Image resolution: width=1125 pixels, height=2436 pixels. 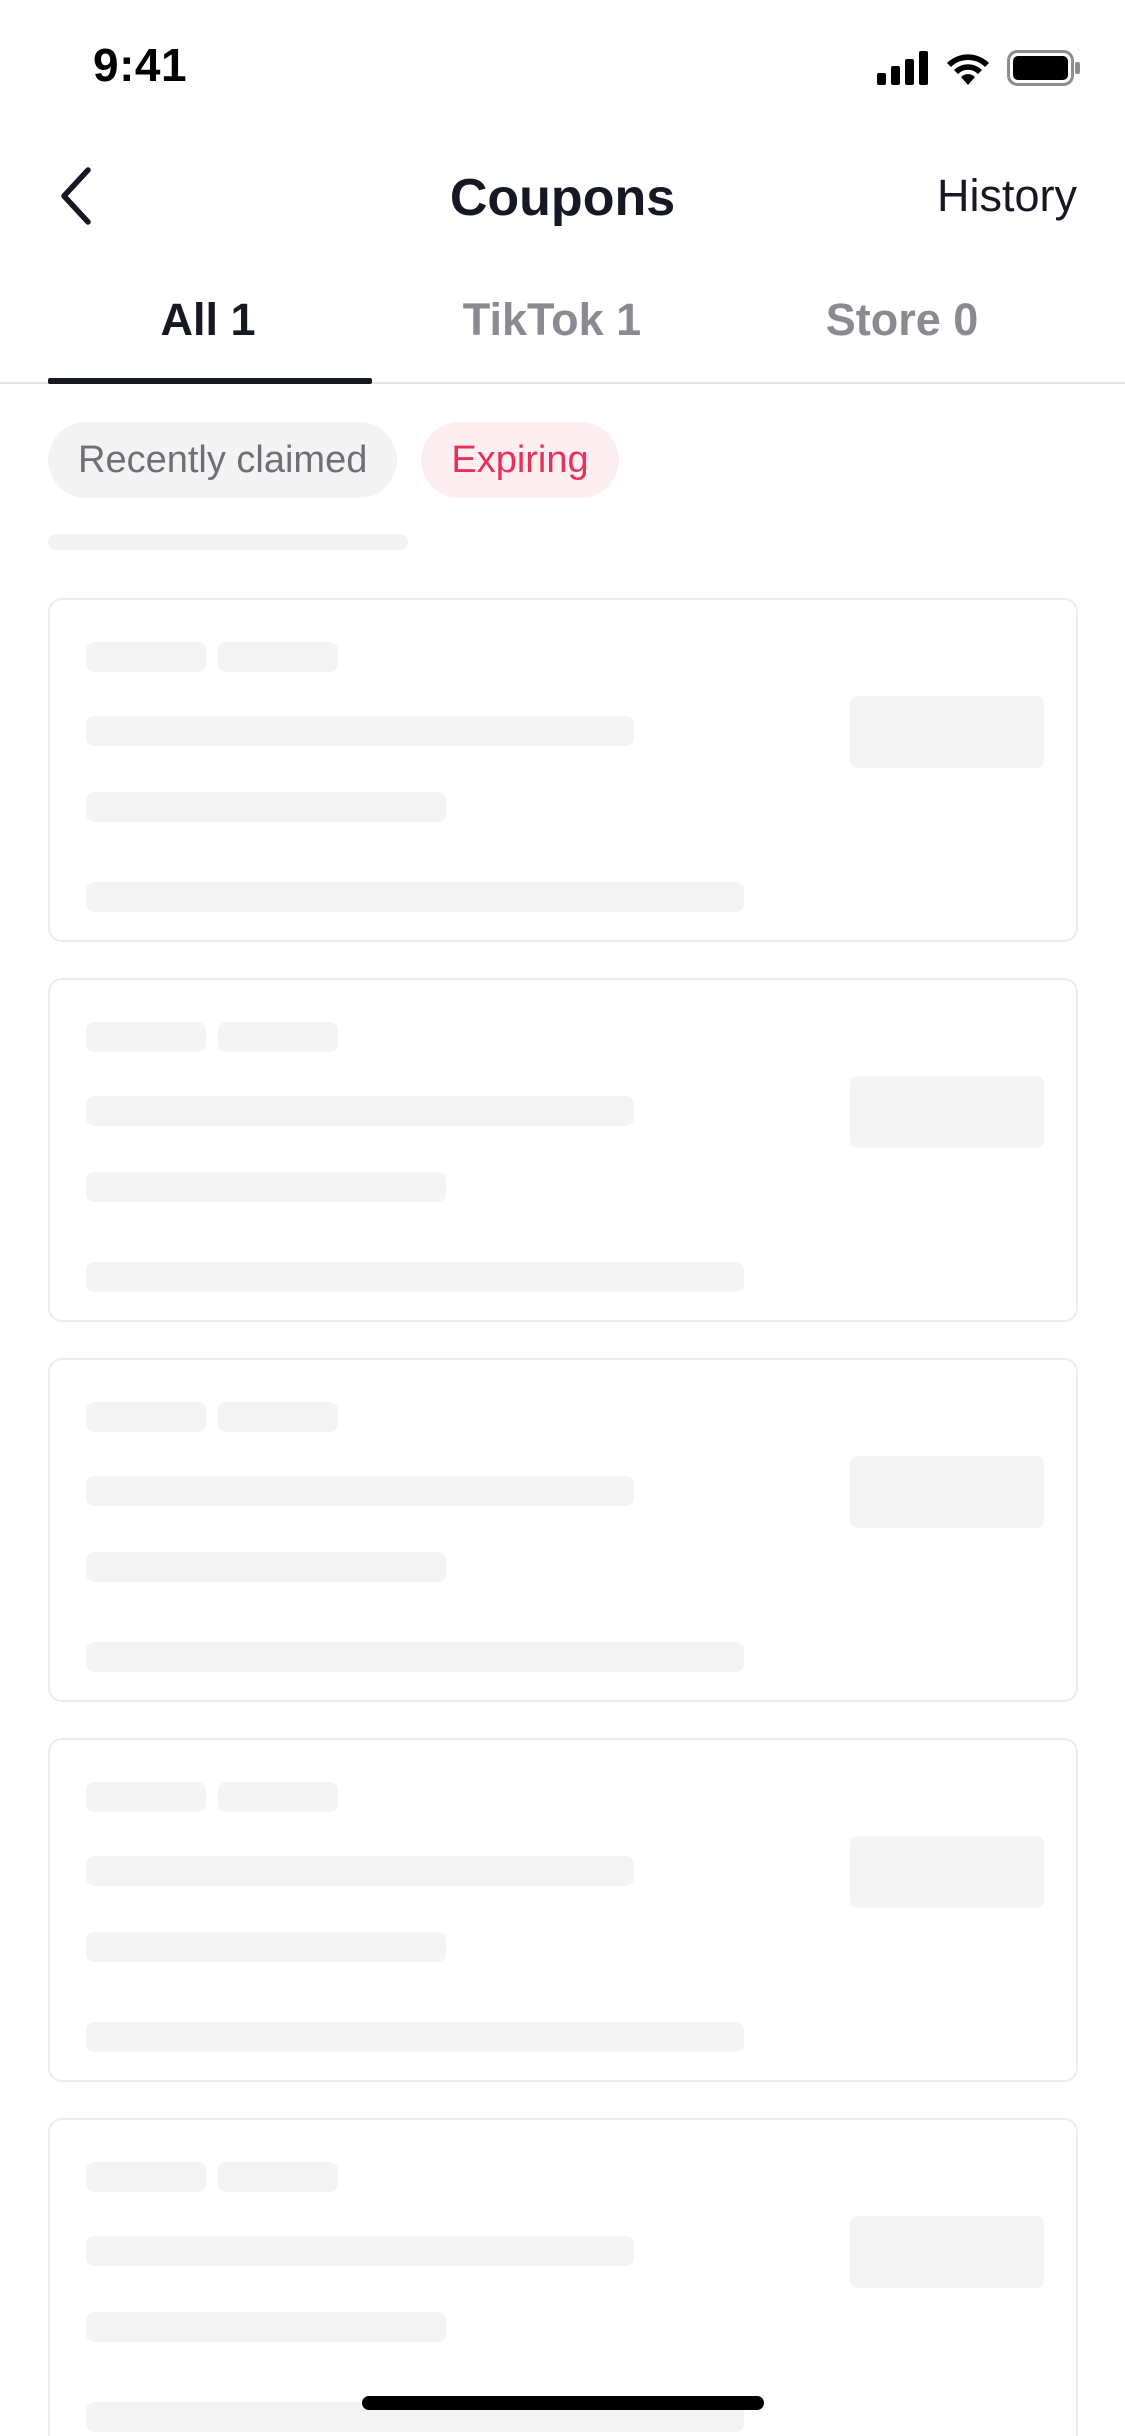 What do you see at coordinates (902, 320) in the screenshot?
I see `tab-store: Store 0` at bounding box center [902, 320].